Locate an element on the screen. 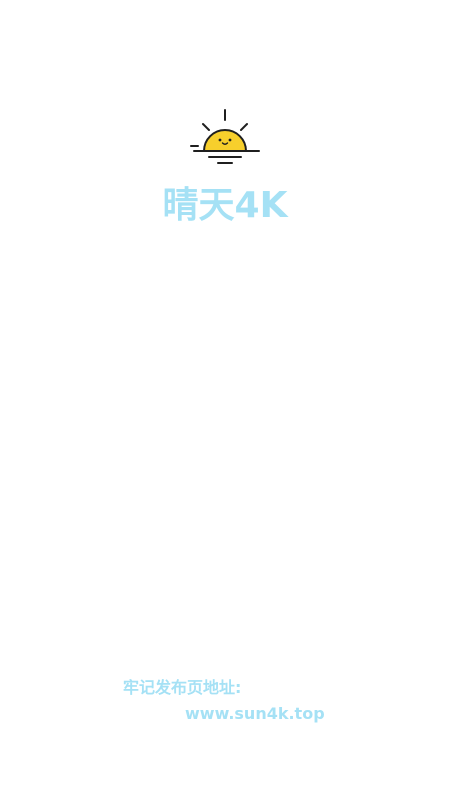 Image resolution: width=450 pixels, height=800 pixels. publish-page-url: www.sun4k.top is located at coordinates (255, 714).